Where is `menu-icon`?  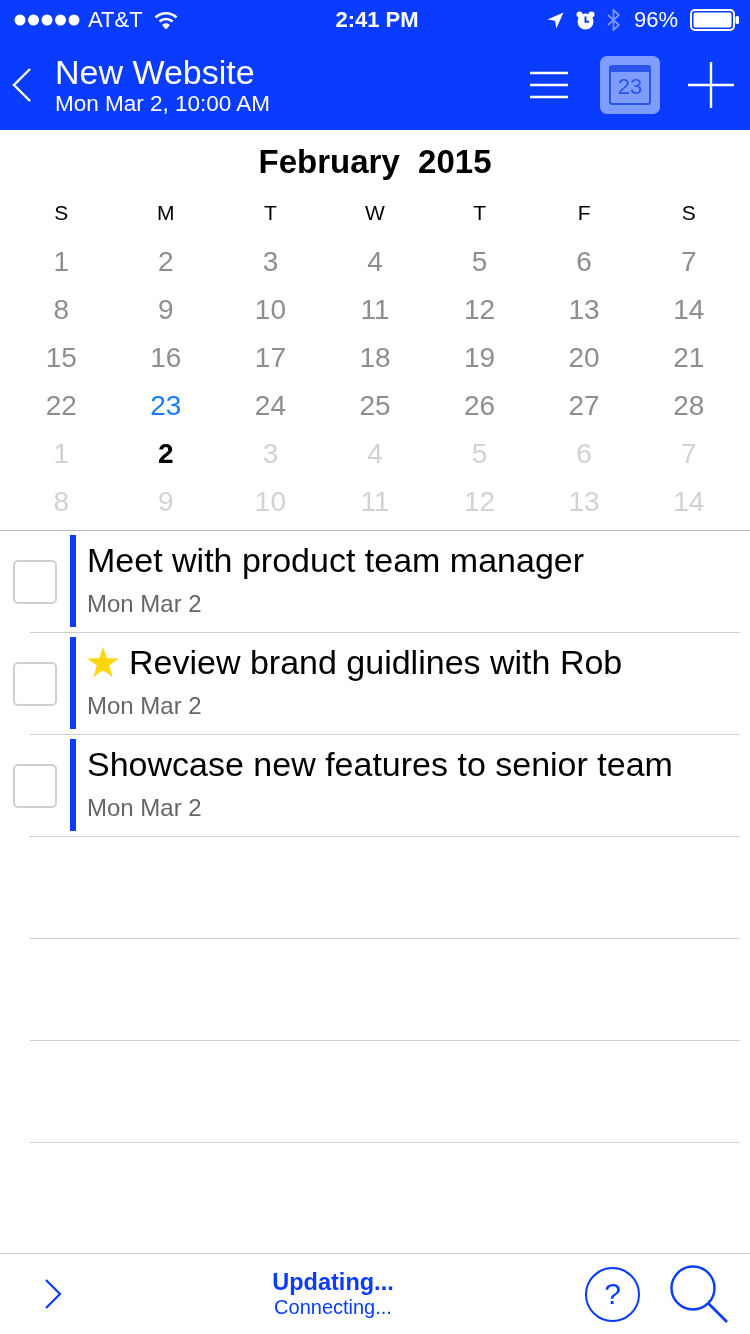
menu-icon is located at coordinates (549, 85).